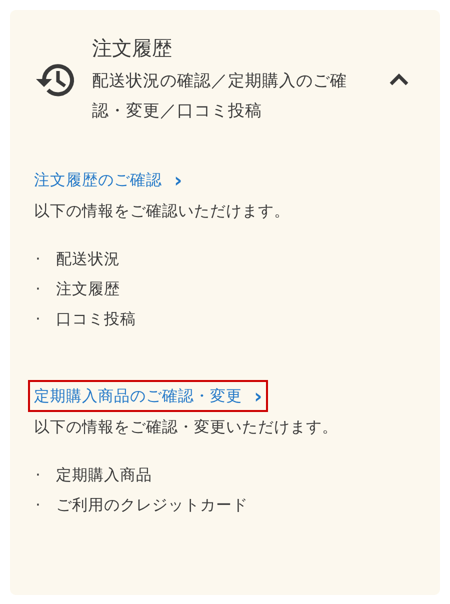 The image size is (450, 604). Describe the element at coordinates (88, 289) in the screenshot. I see `list-item-text: 注文履歴` at that location.